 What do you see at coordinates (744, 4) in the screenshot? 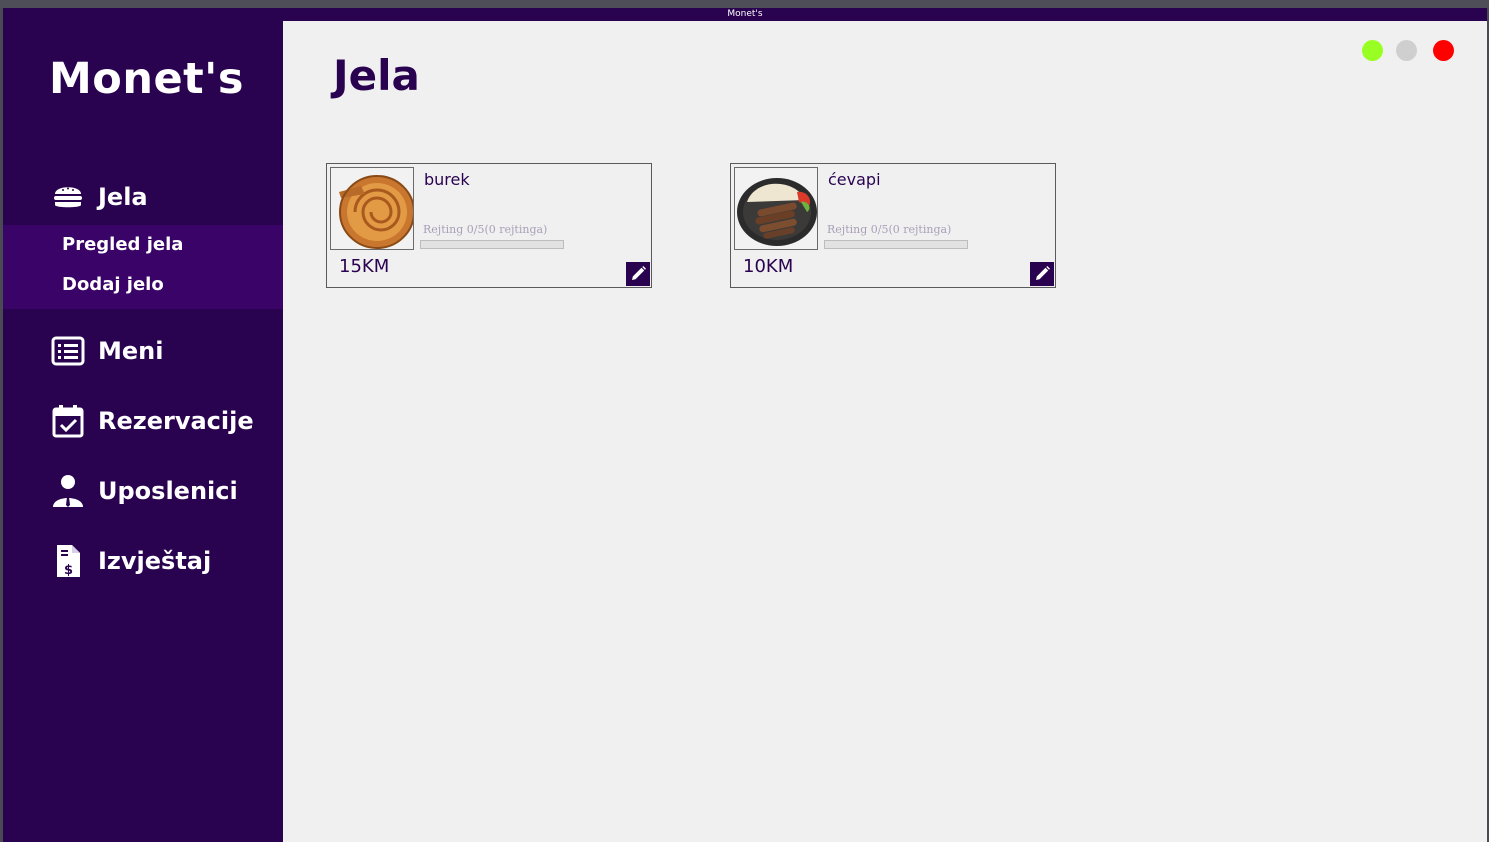
I see `top-border` at bounding box center [744, 4].